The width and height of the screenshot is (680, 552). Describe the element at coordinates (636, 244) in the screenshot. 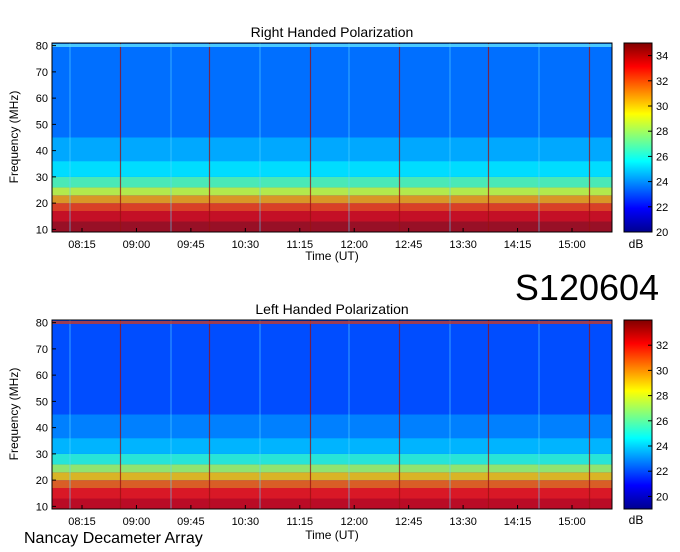

I see `colorbar-unit-top: dB` at that location.